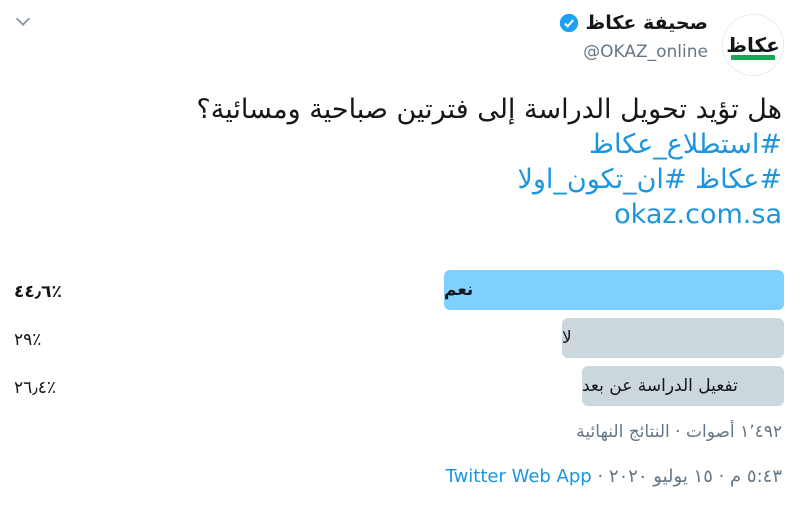 This screenshot has height=507, width=800. What do you see at coordinates (738, 179) in the screenshot?
I see `hashtag-link: #عكاظ` at bounding box center [738, 179].